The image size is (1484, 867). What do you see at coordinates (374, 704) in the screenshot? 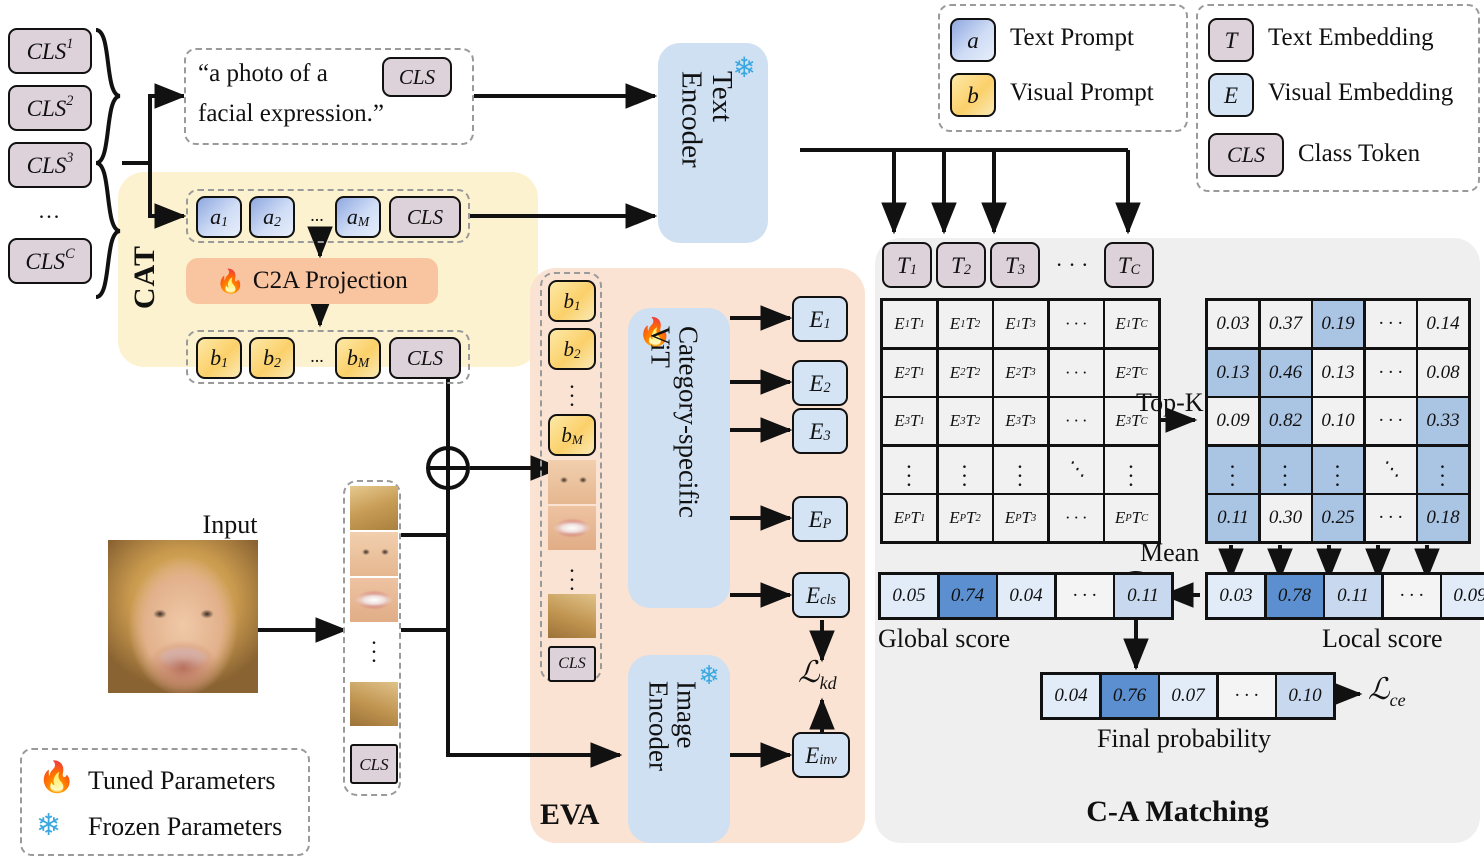
I see `patch-hair-bottom` at bounding box center [374, 704].